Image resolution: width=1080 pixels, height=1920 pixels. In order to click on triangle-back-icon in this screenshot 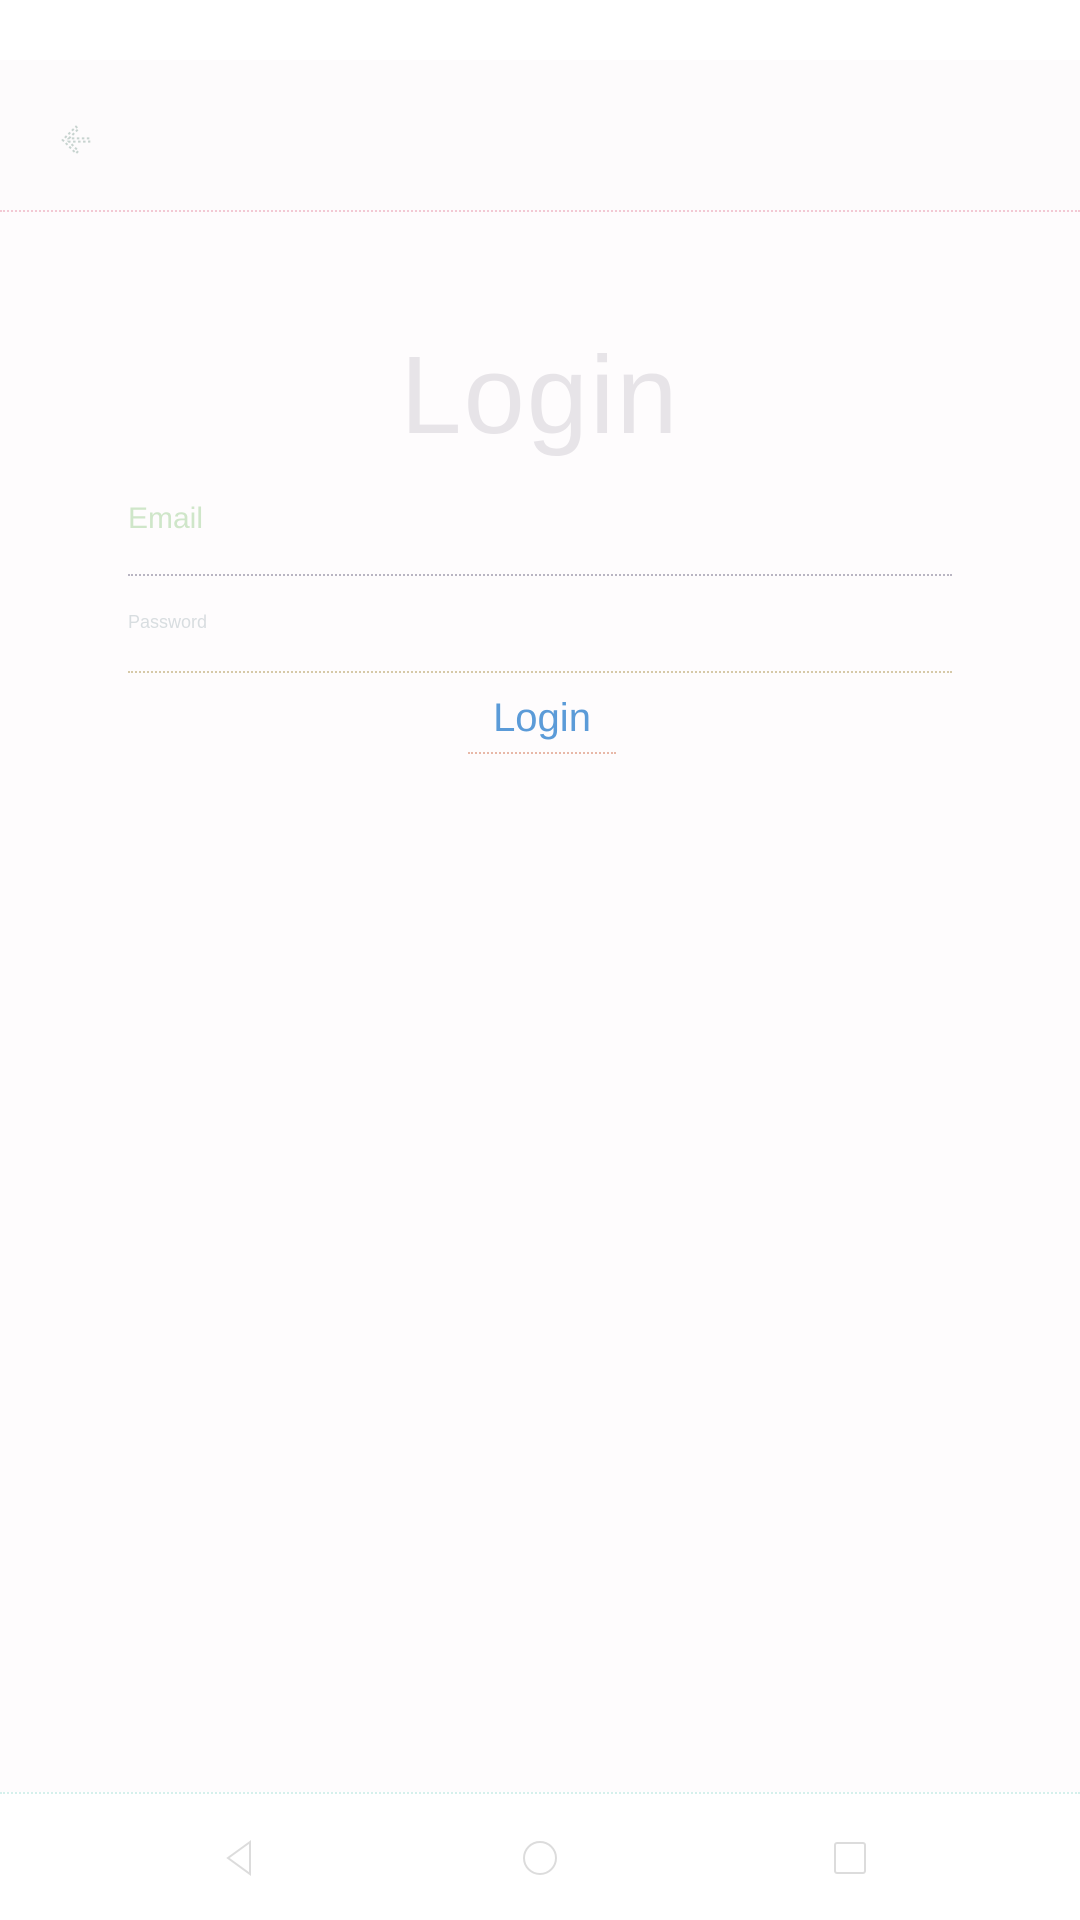, I will do `click(238, 1858)`.